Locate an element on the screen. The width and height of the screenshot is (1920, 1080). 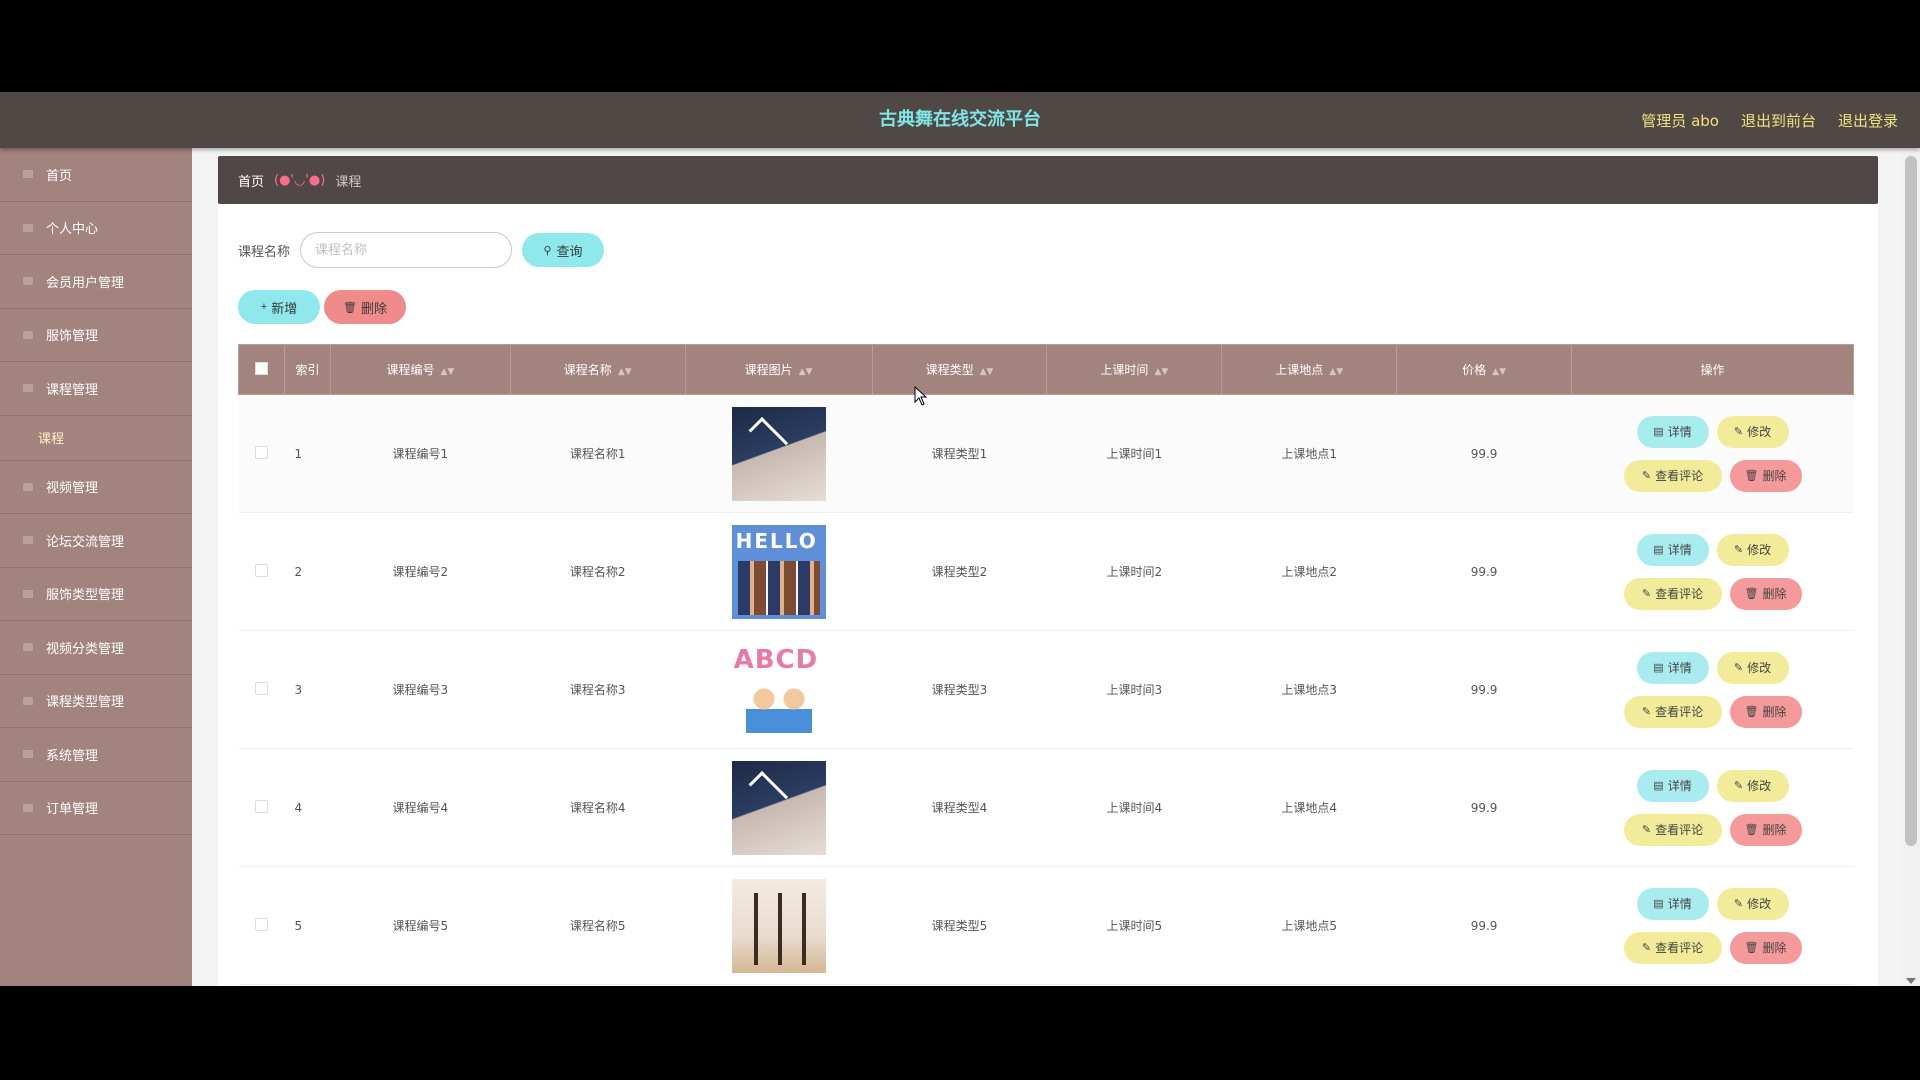
column-header-time: 上课时间 ▲▼ is located at coordinates (1134, 369).